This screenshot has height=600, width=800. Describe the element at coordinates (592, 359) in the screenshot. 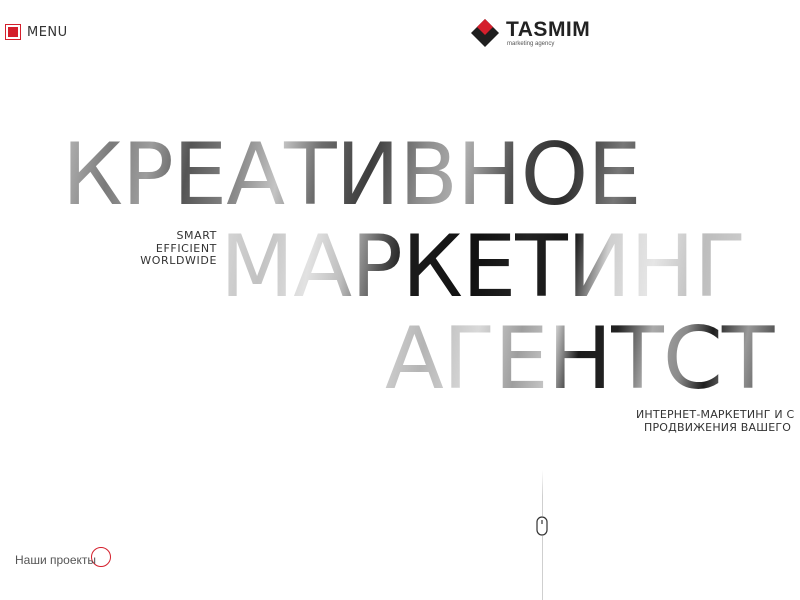

I see `hero-line-3: АГЕНТСТ` at that location.